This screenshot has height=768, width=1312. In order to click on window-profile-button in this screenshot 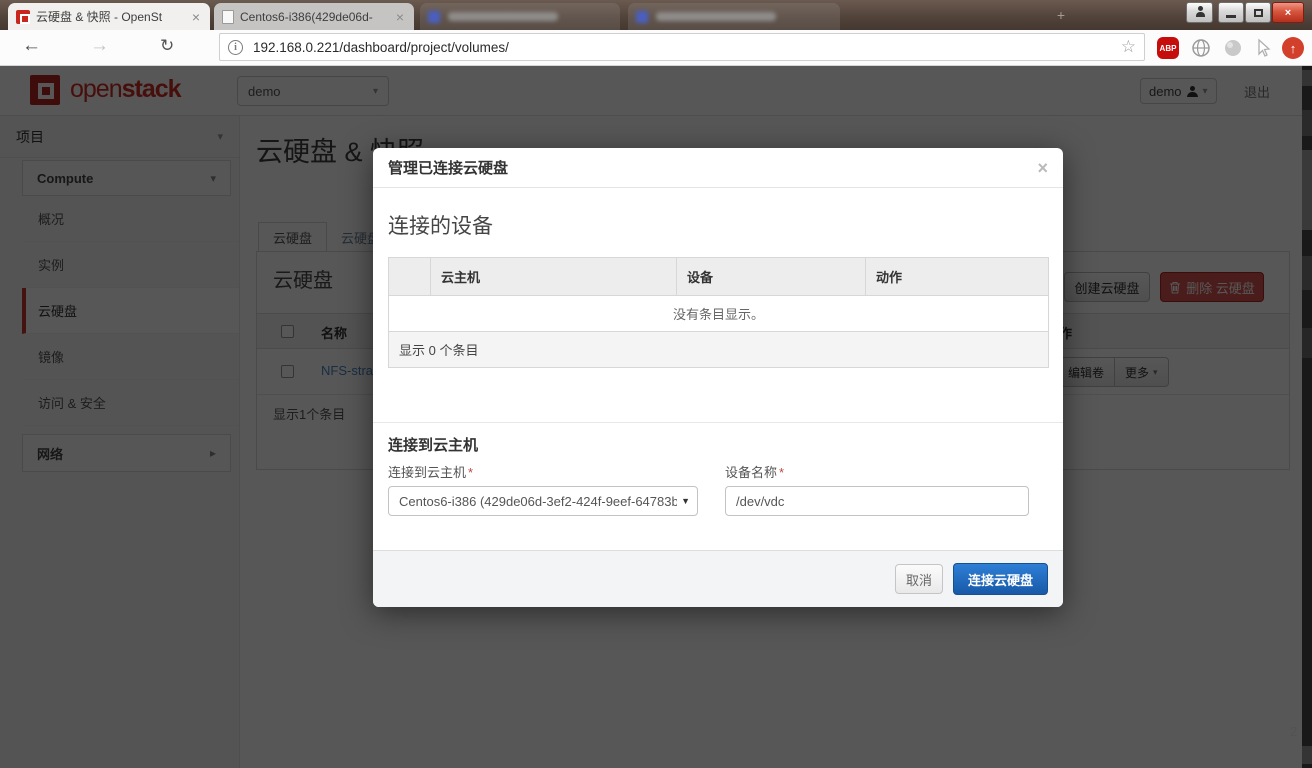, I will do `click(1199, 12)`.